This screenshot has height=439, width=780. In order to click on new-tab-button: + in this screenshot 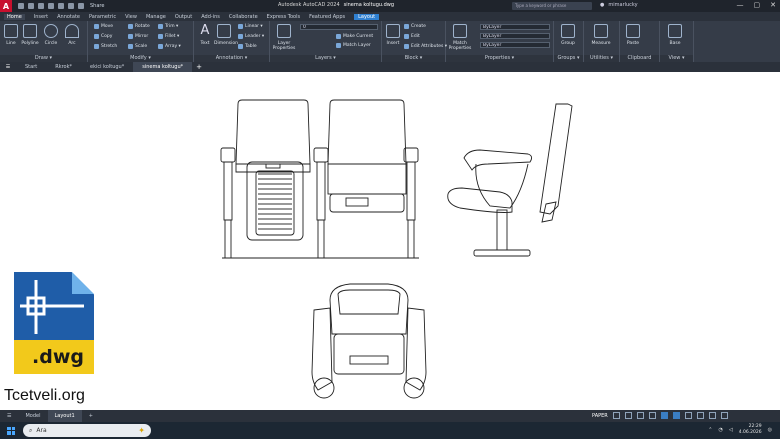, I will do `click(199, 67)`.